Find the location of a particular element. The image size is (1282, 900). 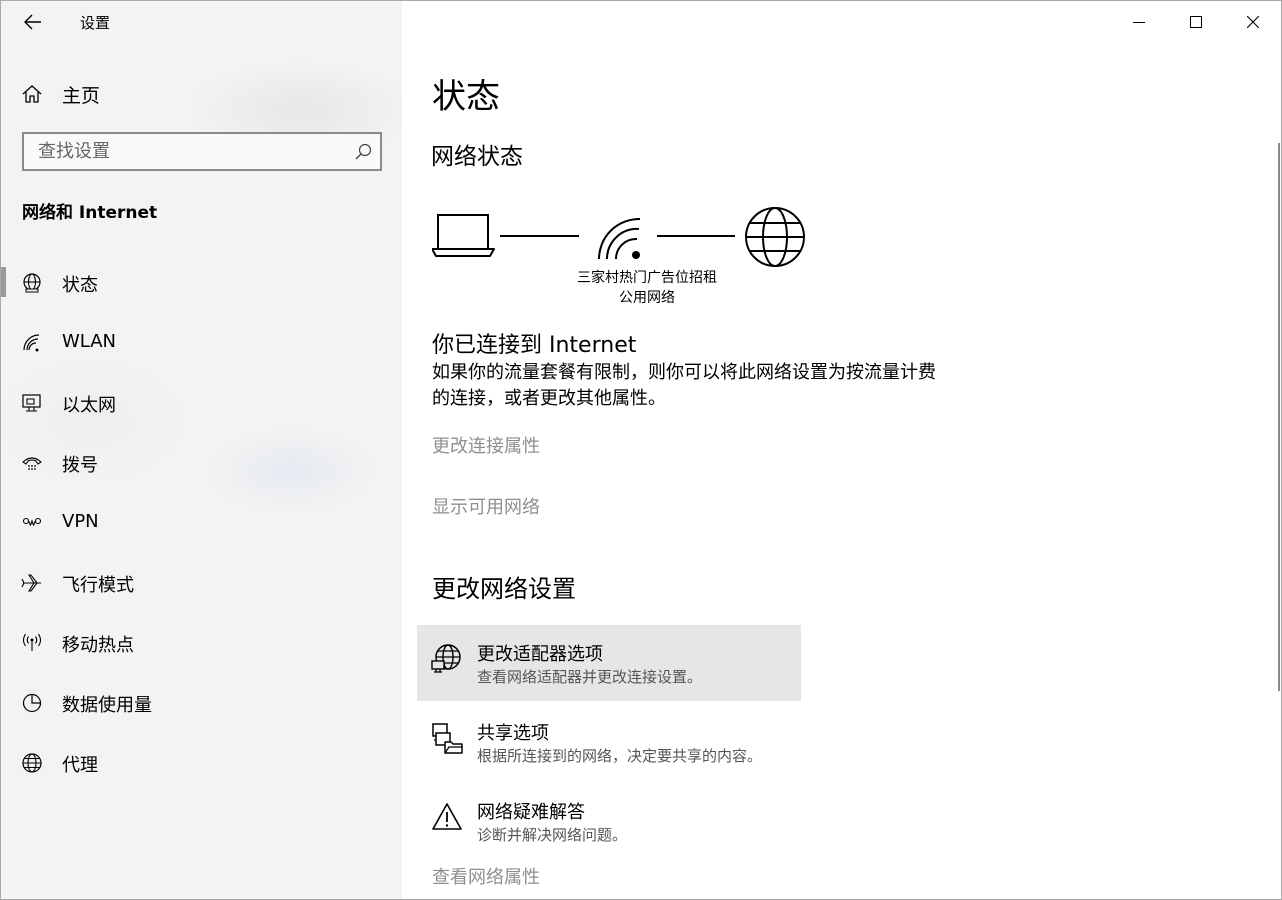

back-arrow-icon is located at coordinates (32, 22).